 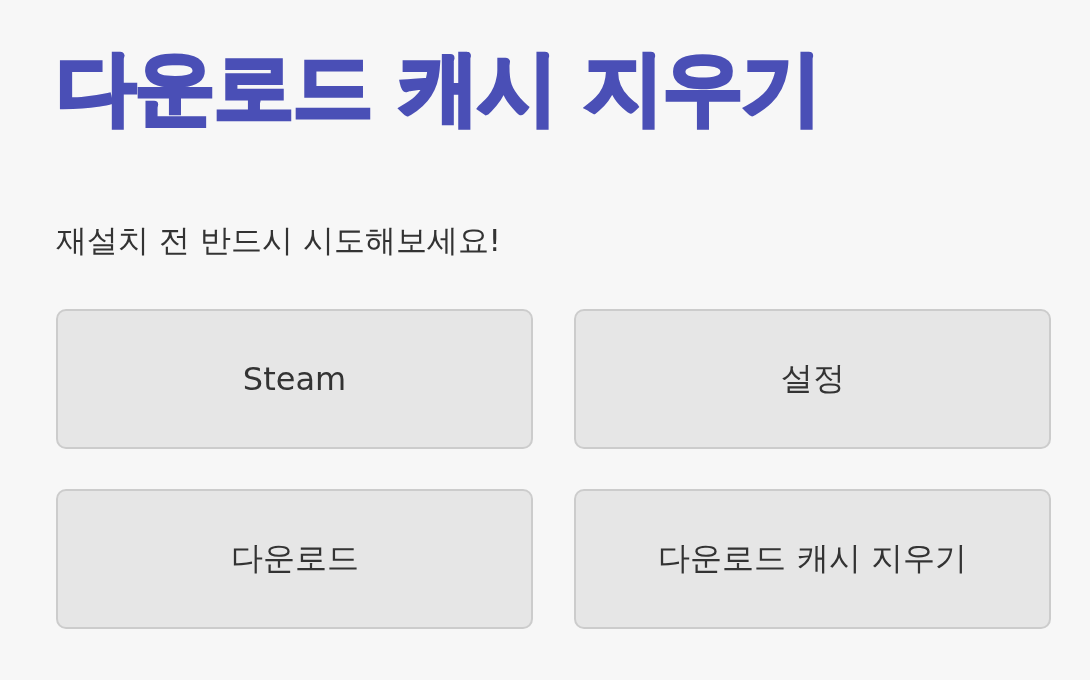 I want to click on step-button: 설정, so click(x=812, y=379).